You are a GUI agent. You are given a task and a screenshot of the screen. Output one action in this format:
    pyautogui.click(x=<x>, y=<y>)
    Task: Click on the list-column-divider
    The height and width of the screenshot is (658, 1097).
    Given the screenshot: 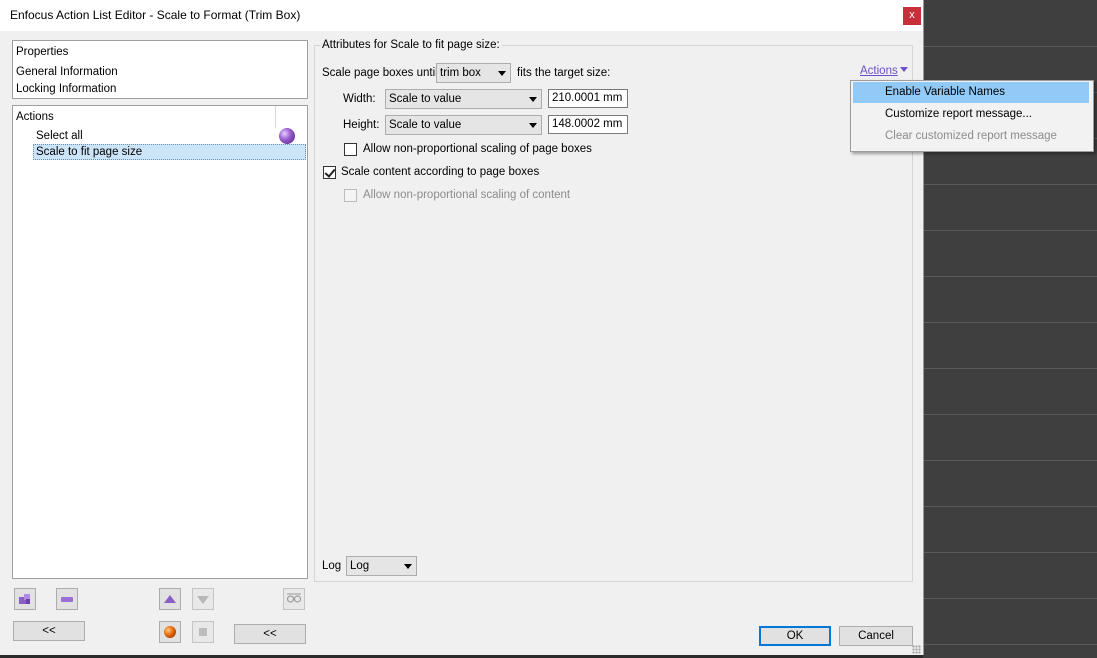 What is the action you would take?
    pyautogui.click(x=275, y=117)
    